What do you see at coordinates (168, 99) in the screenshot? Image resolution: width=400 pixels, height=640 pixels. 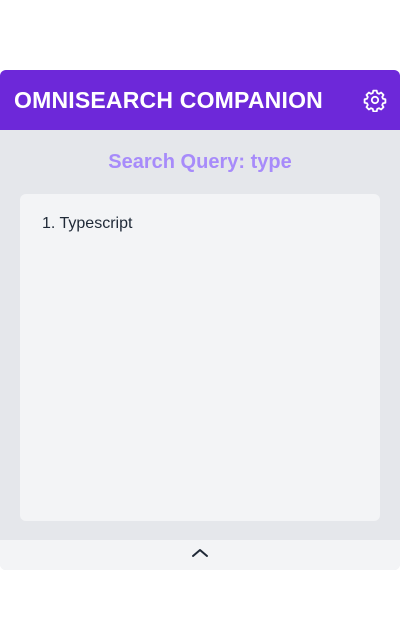 I see `app-title: OMNISEARCH COMPANION` at bounding box center [168, 99].